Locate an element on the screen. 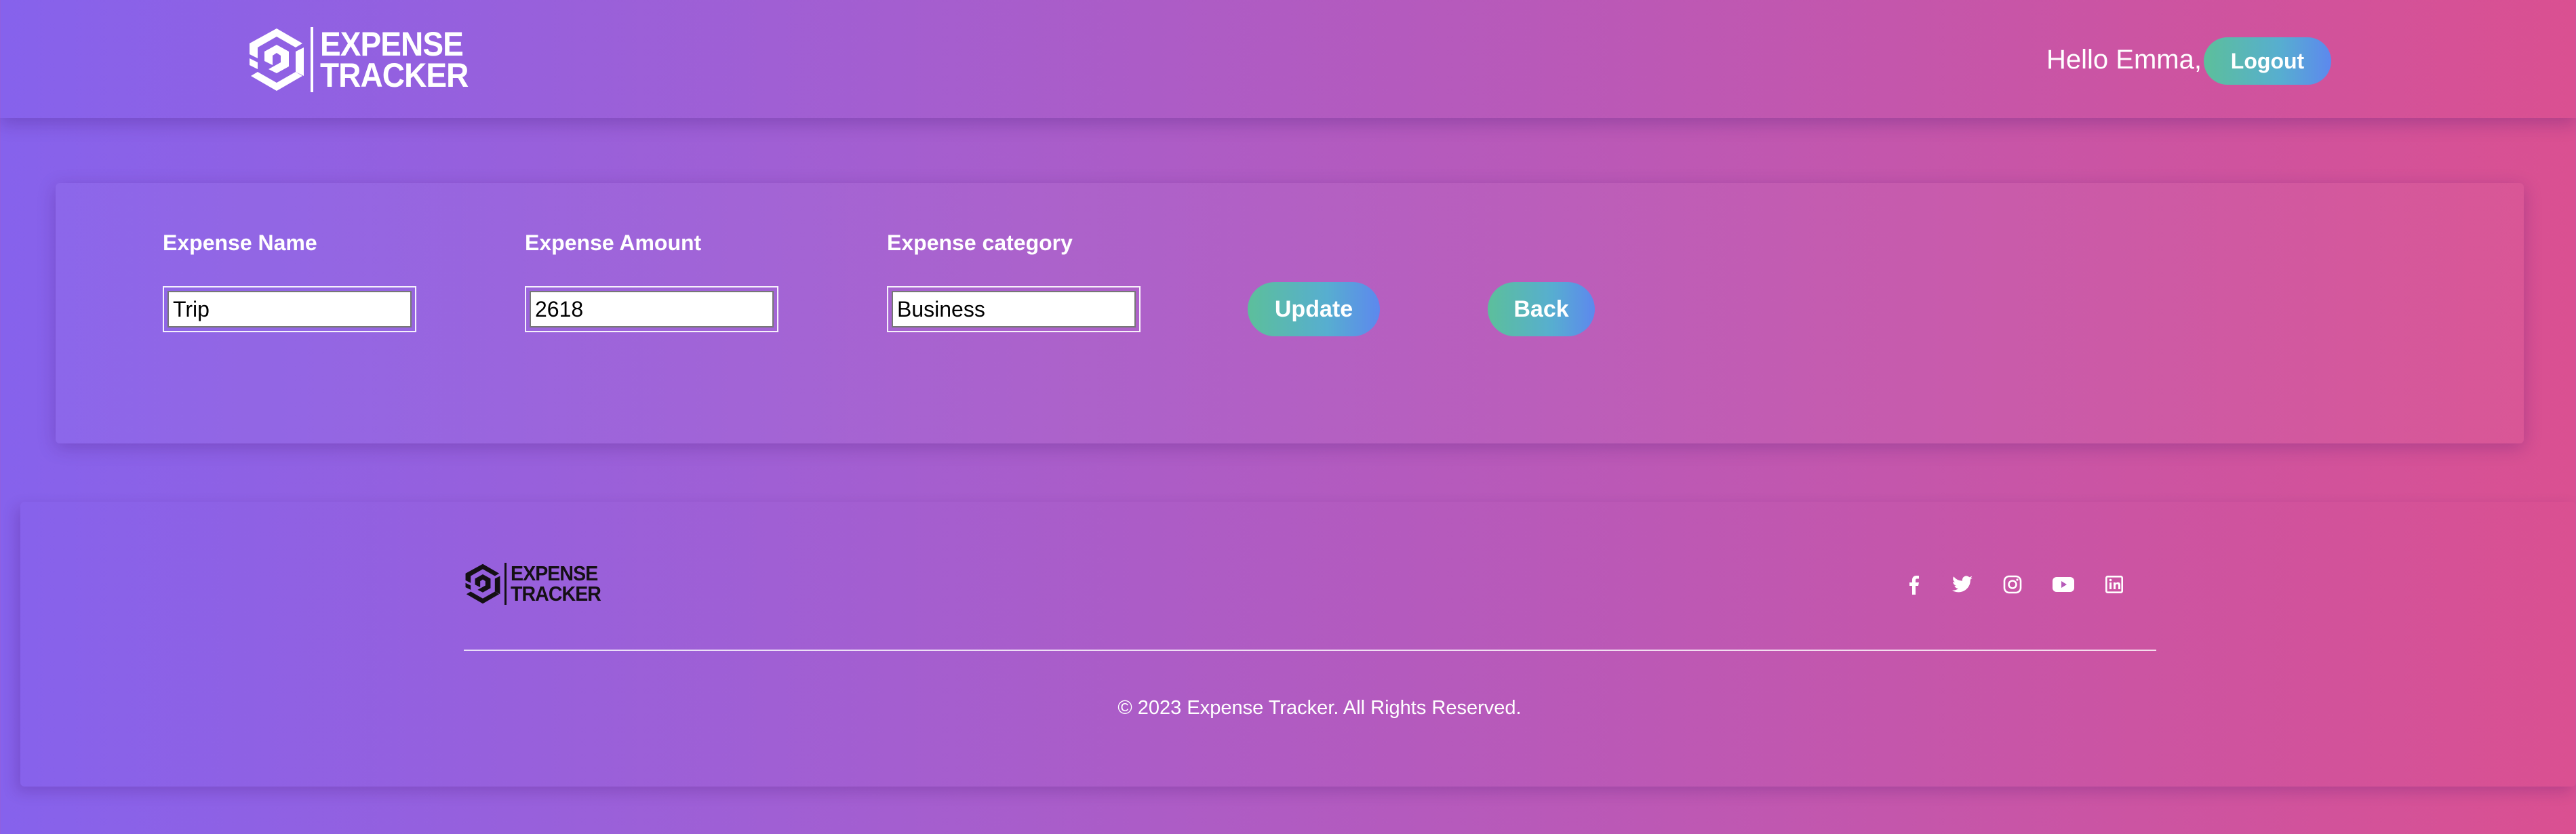  expense-category-label: Expense category is located at coordinates (980, 243).